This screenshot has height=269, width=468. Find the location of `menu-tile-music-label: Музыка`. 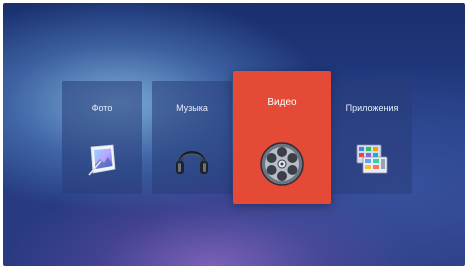

menu-tile-music-label: Музыка is located at coordinates (192, 108).